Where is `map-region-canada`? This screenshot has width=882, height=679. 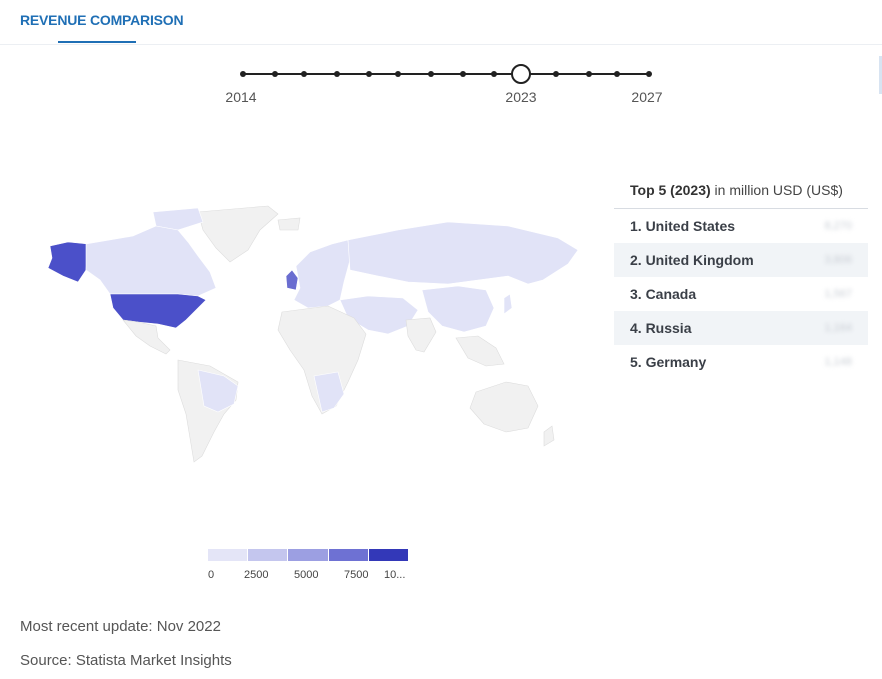
map-region-canada is located at coordinates (151, 261).